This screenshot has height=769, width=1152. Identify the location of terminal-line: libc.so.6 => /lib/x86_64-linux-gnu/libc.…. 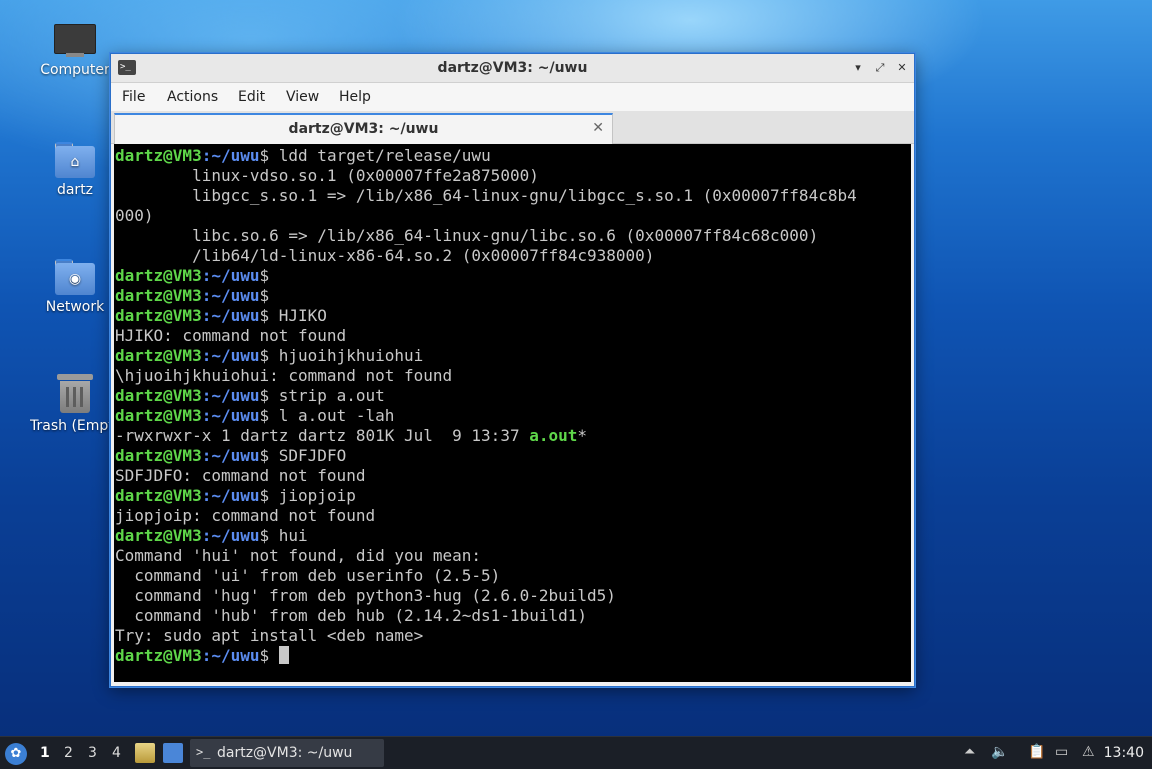
(466, 235).